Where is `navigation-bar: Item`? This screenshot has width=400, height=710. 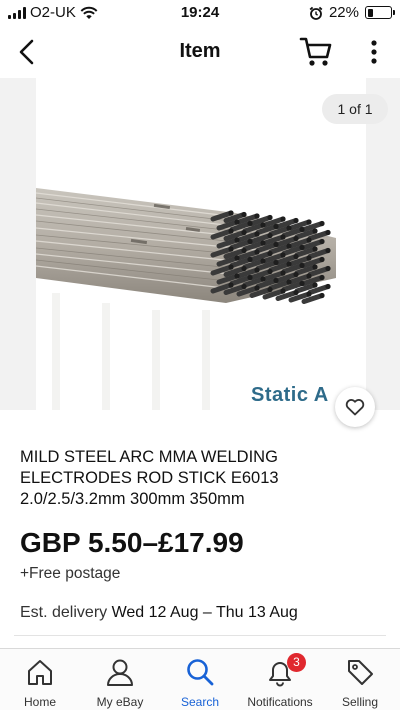
navigation-bar: Item is located at coordinates (200, 52).